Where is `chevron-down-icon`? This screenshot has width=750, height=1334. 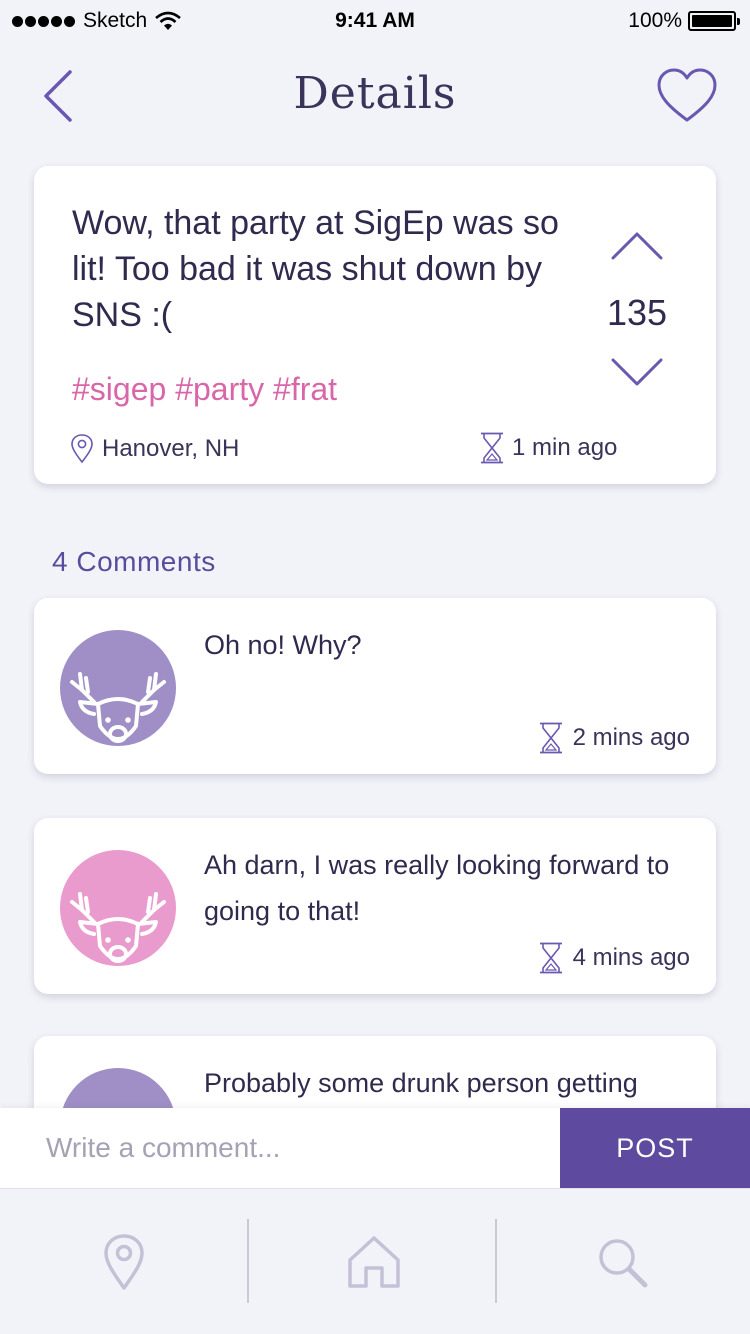
chevron-down-icon is located at coordinates (637, 372).